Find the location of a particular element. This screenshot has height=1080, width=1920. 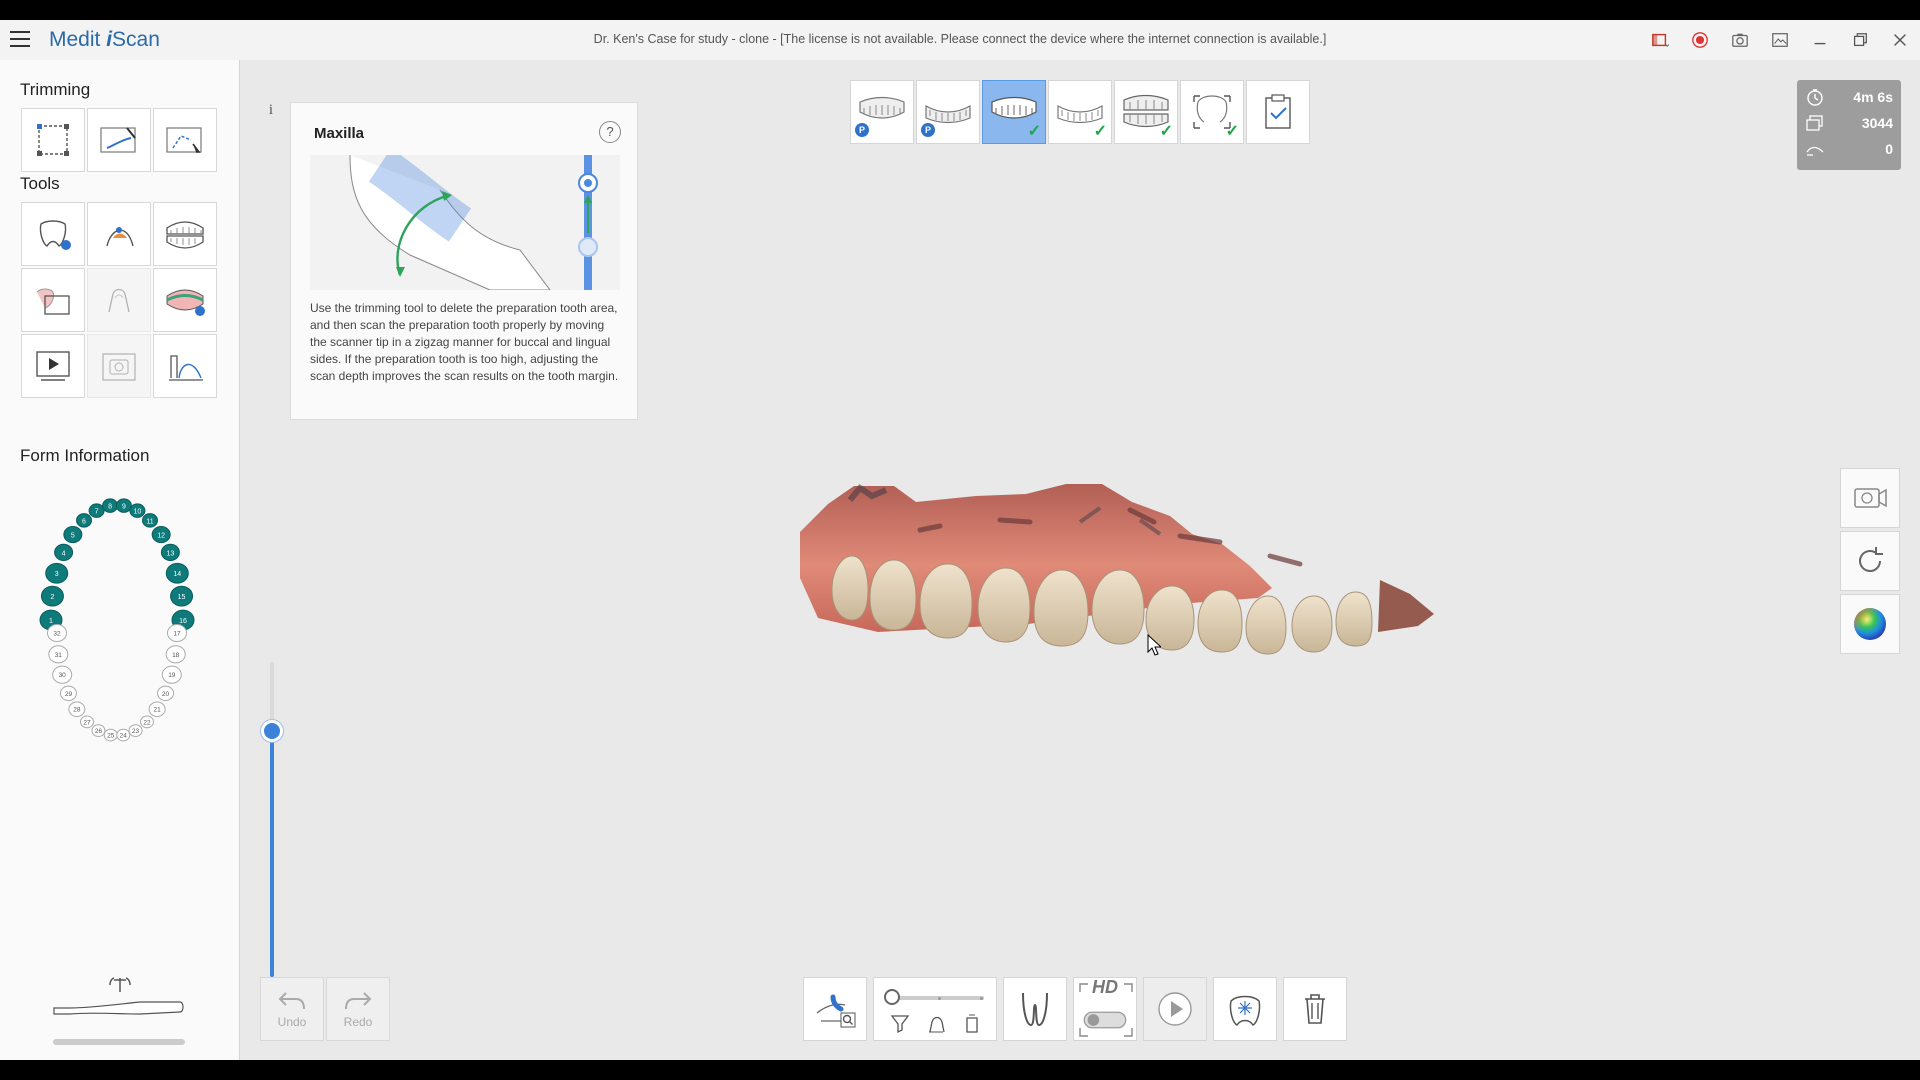

polygon-trim-tool is located at coordinates (185, 140).